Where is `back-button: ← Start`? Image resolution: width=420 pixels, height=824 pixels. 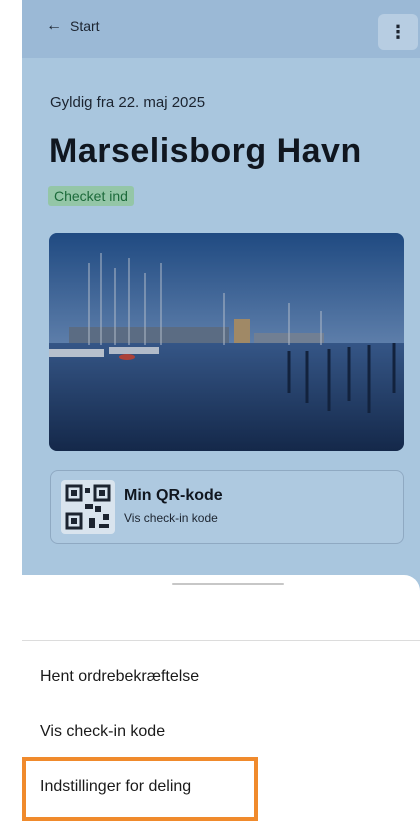
back-button: ← Start is located at coordinates (73, 26).